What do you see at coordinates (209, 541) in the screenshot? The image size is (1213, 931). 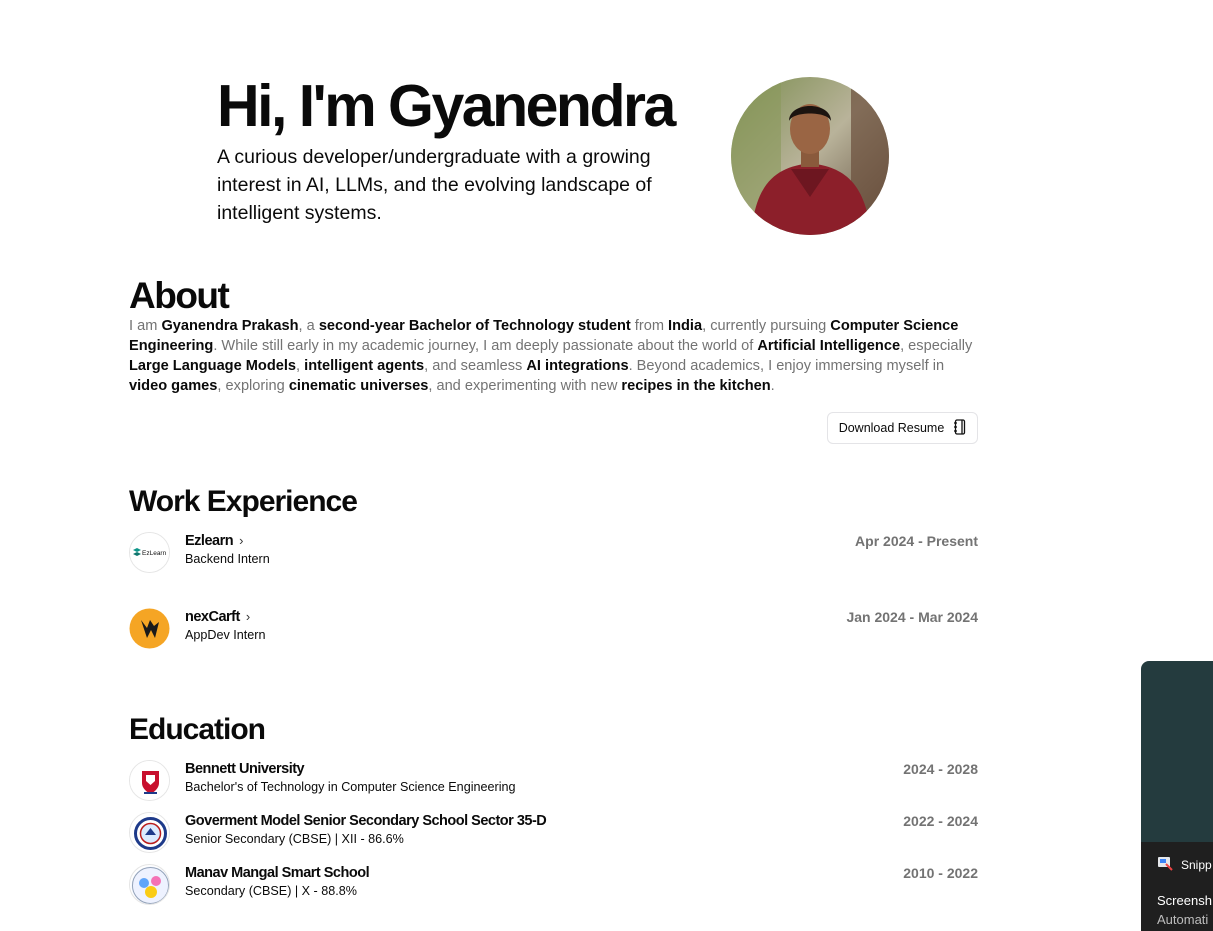 I see `company-name: Ezlearn` at bounding box center [209, 541].